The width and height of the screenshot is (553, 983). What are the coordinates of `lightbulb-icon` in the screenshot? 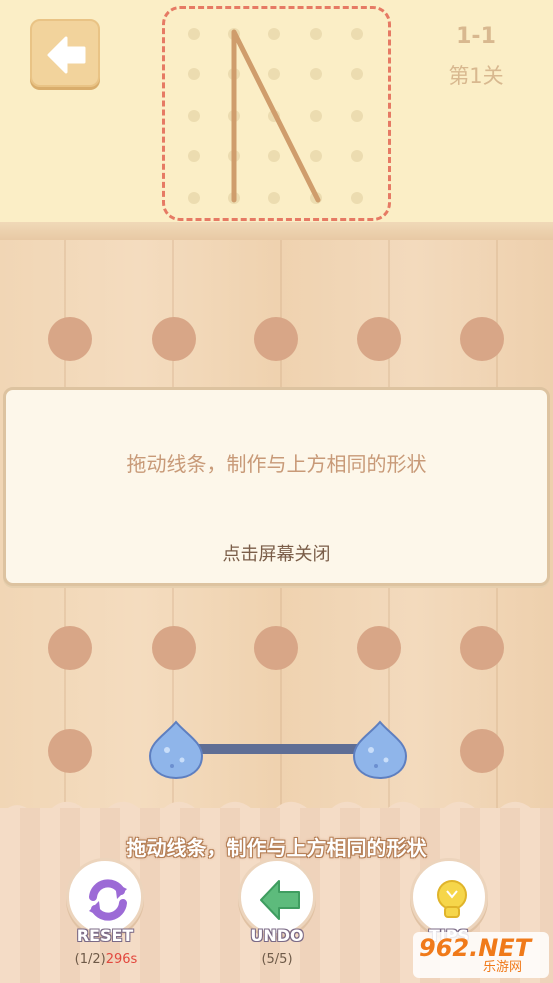 It's located at (452, 899).